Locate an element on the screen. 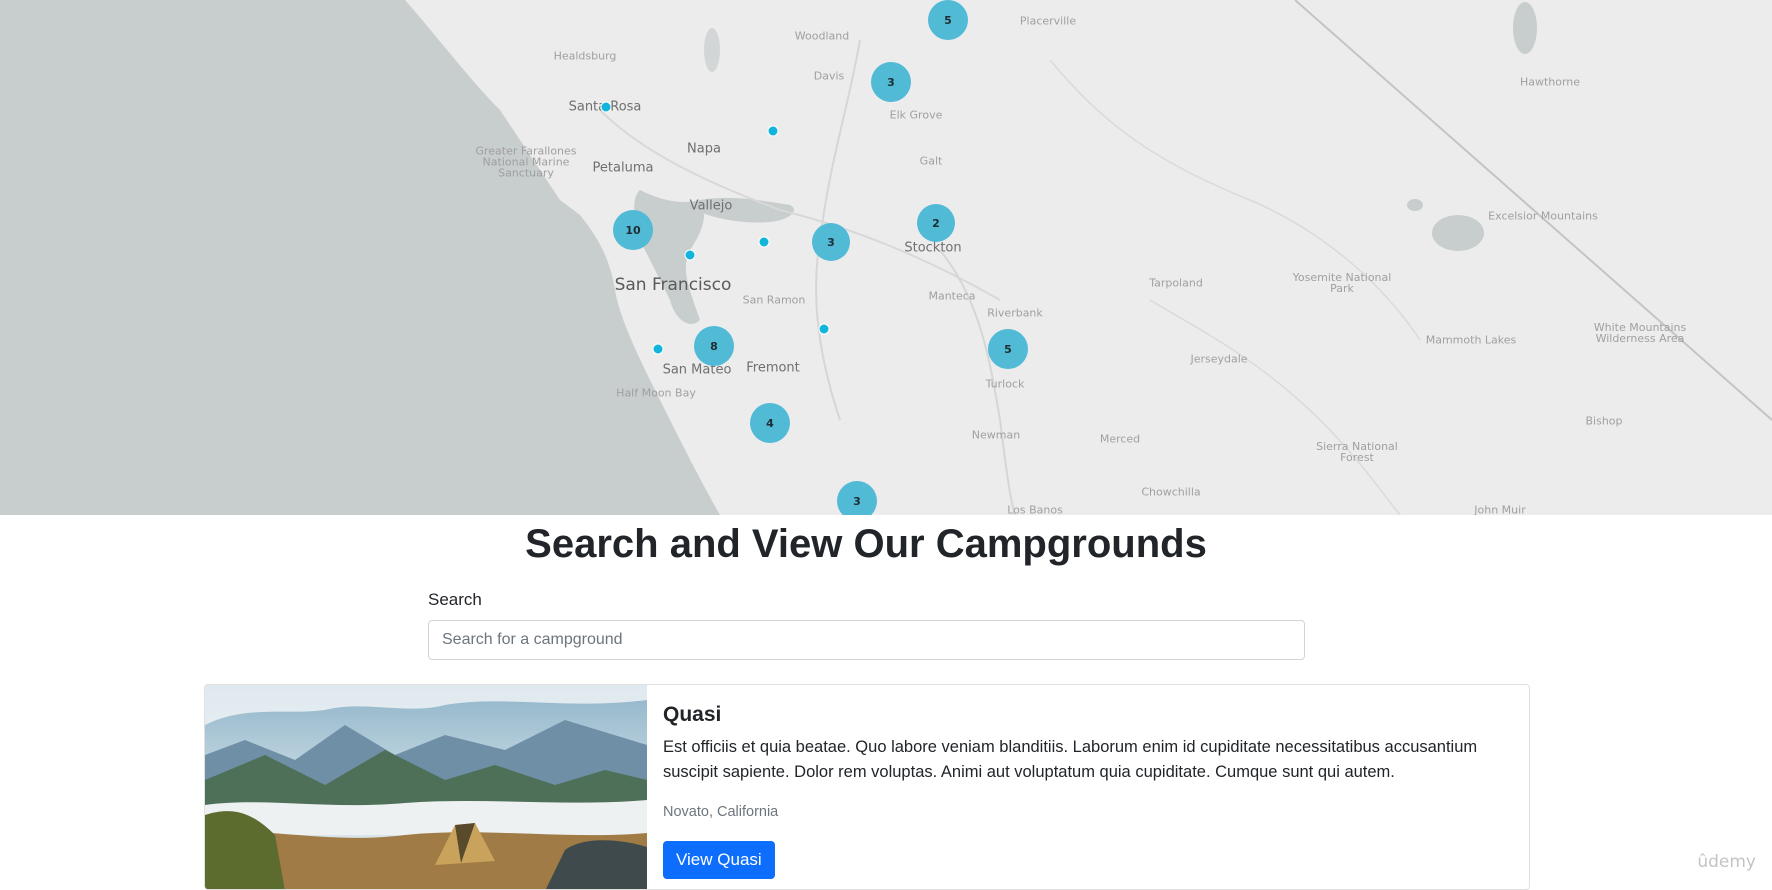  map-place-label: Chowchilla is located at coordinates (1171, 492).